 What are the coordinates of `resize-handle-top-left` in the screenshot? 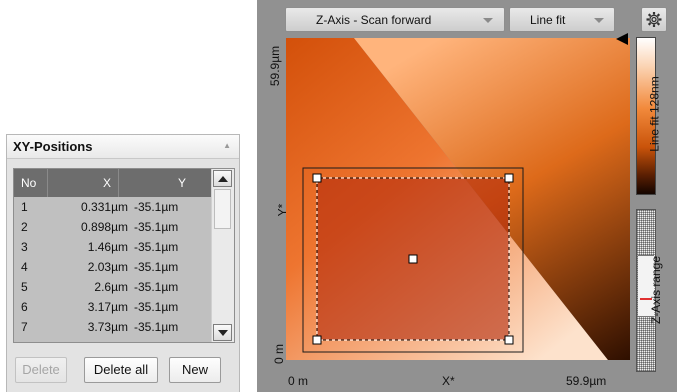 It's located at (317, 178).